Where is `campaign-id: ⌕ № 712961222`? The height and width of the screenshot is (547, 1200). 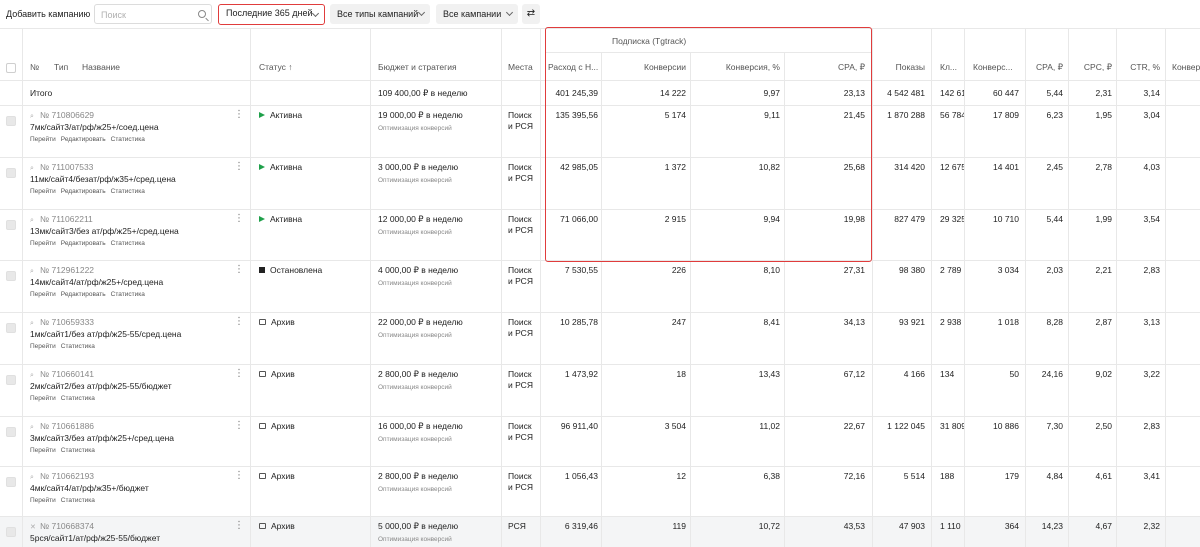
campaign-id: ⌕ № 712961222 is located at coordinates (62, 271).